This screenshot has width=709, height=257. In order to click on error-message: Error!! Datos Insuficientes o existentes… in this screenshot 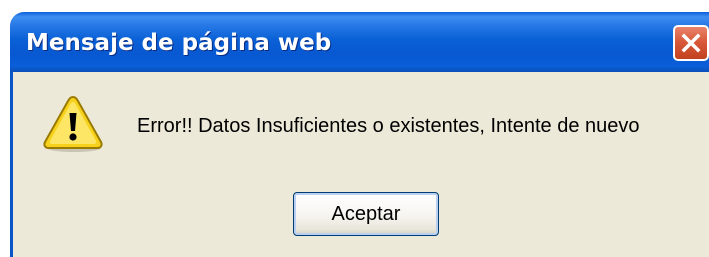, I will do `click(388, 126)`.